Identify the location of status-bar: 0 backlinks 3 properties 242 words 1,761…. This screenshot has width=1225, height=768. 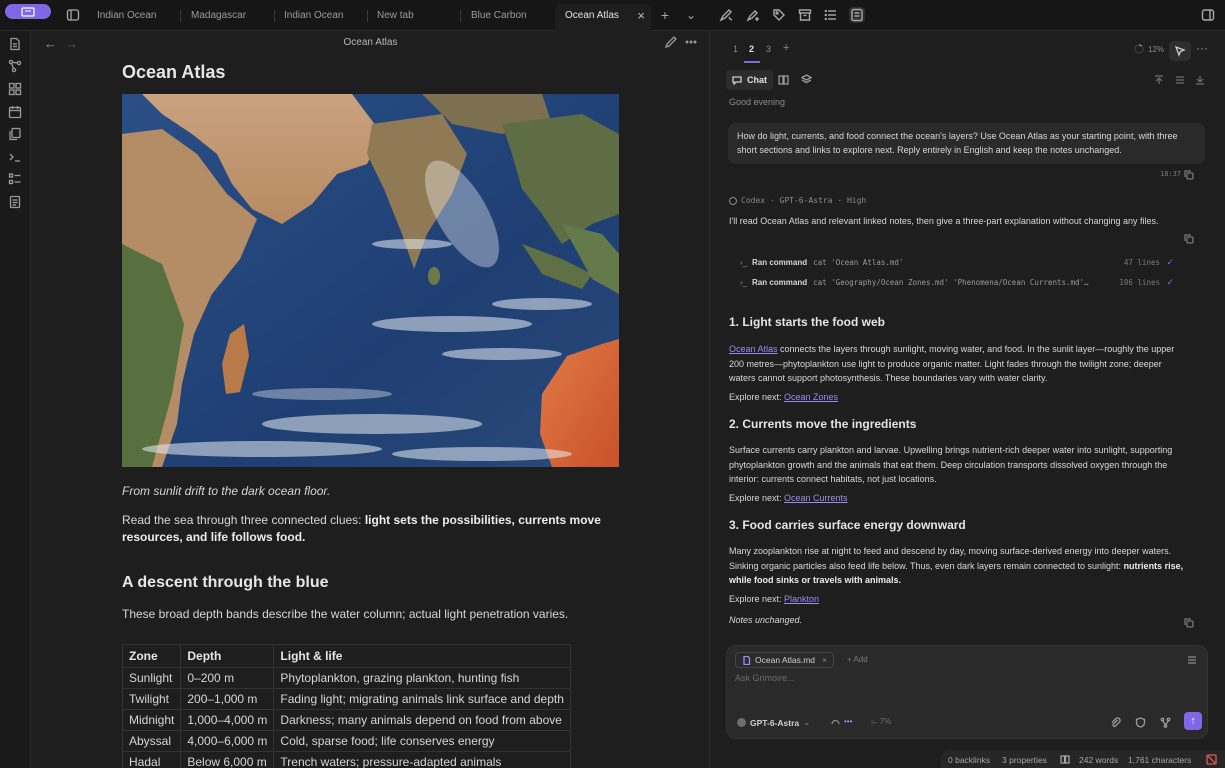
(1083, 759).